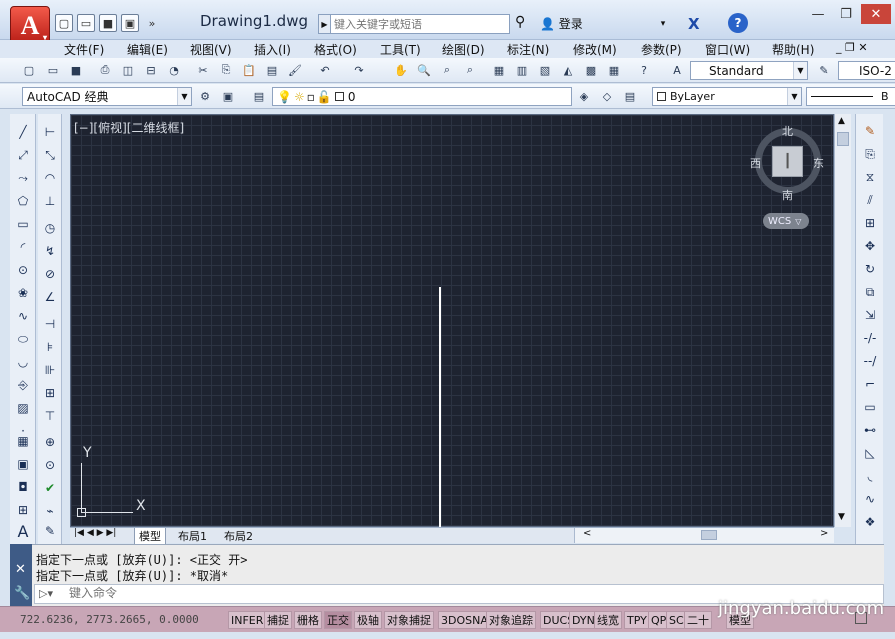 This screenshot has width=895, height=639. Describe the element at coordinates (528, 49) in the screenshot. I see `menu-dimension: 标注(N)` at that location.